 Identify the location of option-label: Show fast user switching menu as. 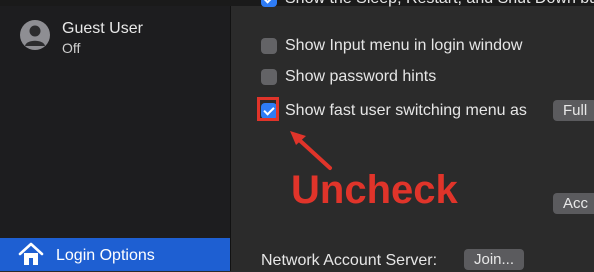
(406, 110).